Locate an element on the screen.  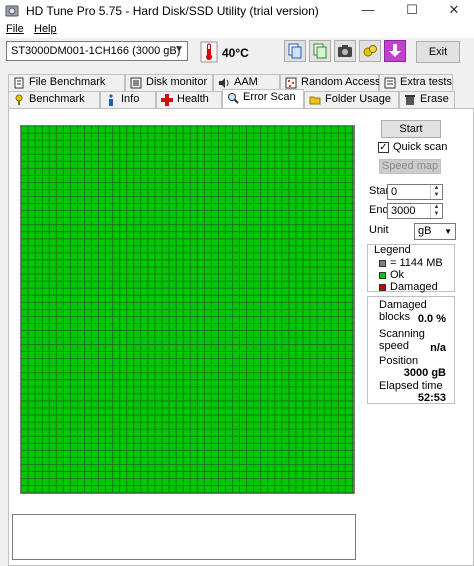
unit-label: Unit is located at coordinates (379, 230).